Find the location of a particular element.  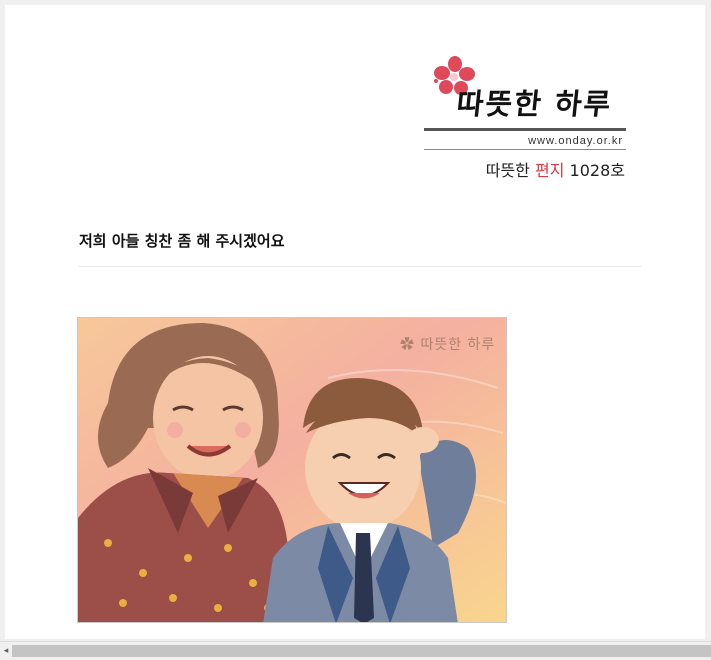

url-divider is located at coordinates (525, 149).